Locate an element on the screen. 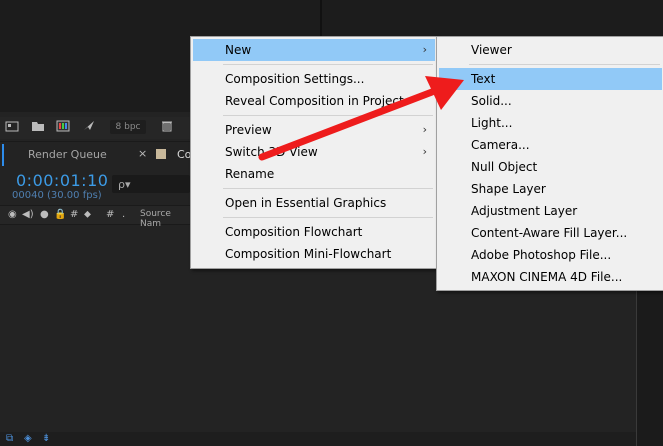  submenu-item-adjustment-layer: Adjustment Layer is located at coordinates (550, 211).